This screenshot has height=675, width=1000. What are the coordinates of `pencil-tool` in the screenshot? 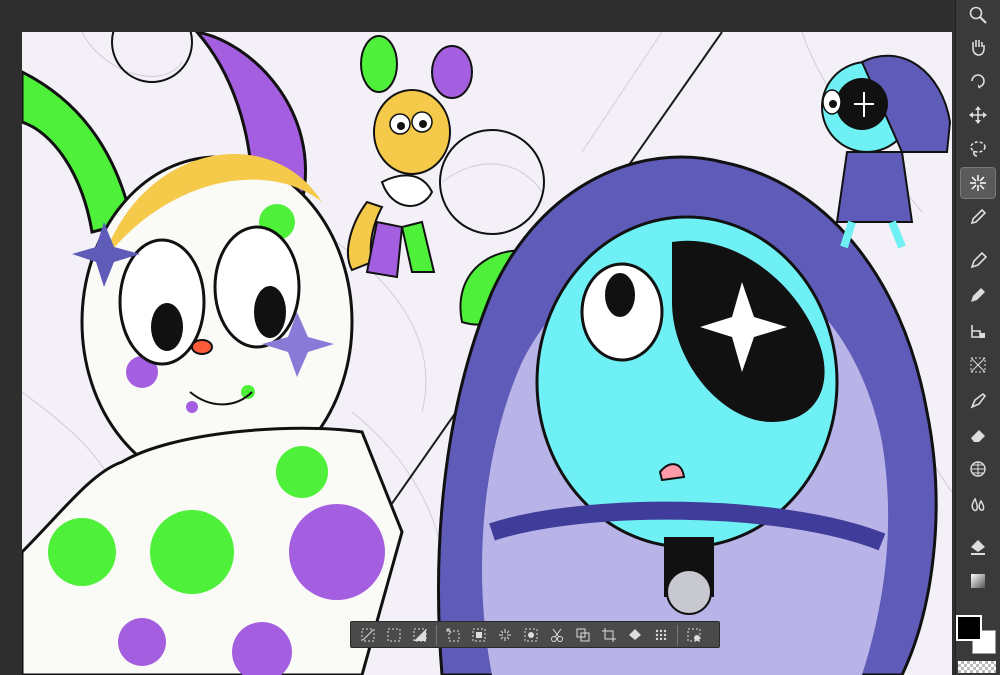 It's located at (978, 295).